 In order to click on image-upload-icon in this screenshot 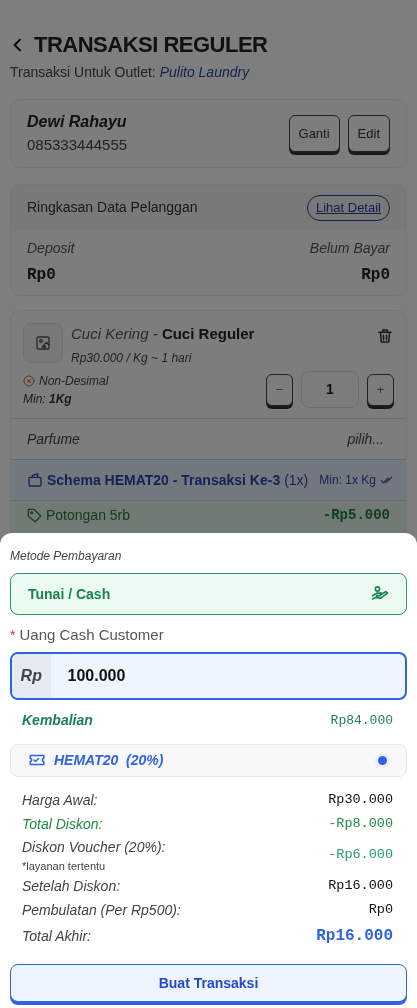, I will do `click(43, 342)`.